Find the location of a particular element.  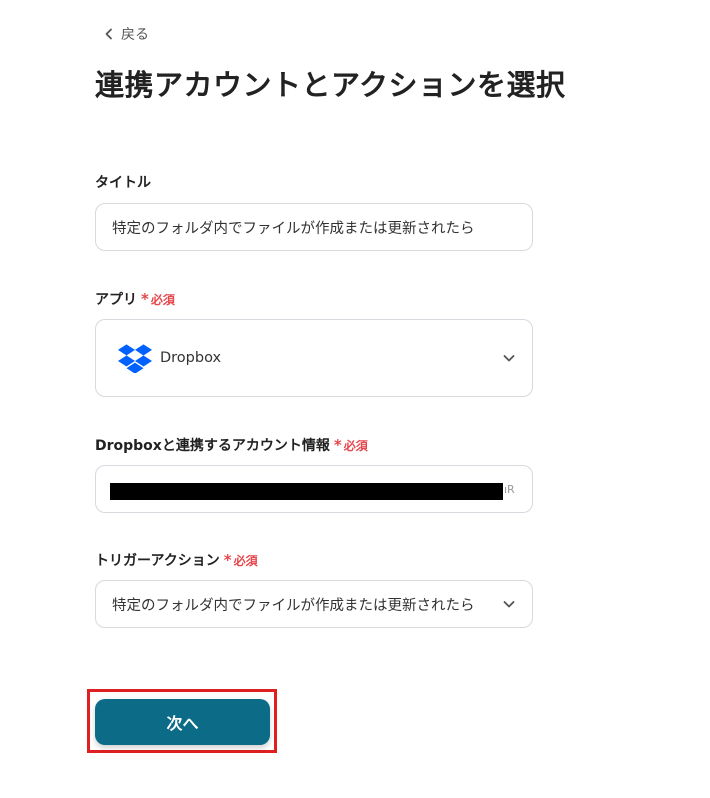

title-field-label-text: タイトル is located at coordinates (123, 183).